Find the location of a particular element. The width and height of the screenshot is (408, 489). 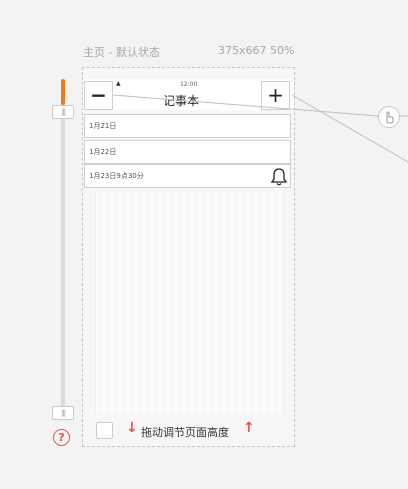

connector-lines is located at coordinates (260, 128).